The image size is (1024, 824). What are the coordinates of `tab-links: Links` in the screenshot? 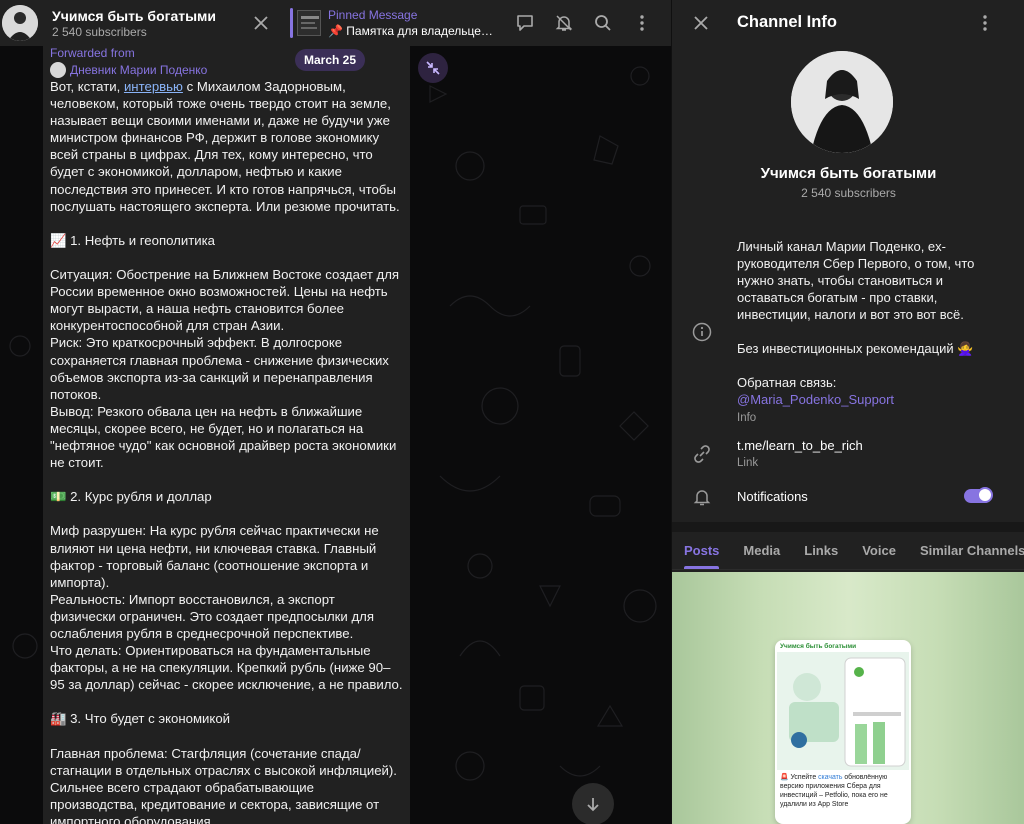 It's located at (821, 550).